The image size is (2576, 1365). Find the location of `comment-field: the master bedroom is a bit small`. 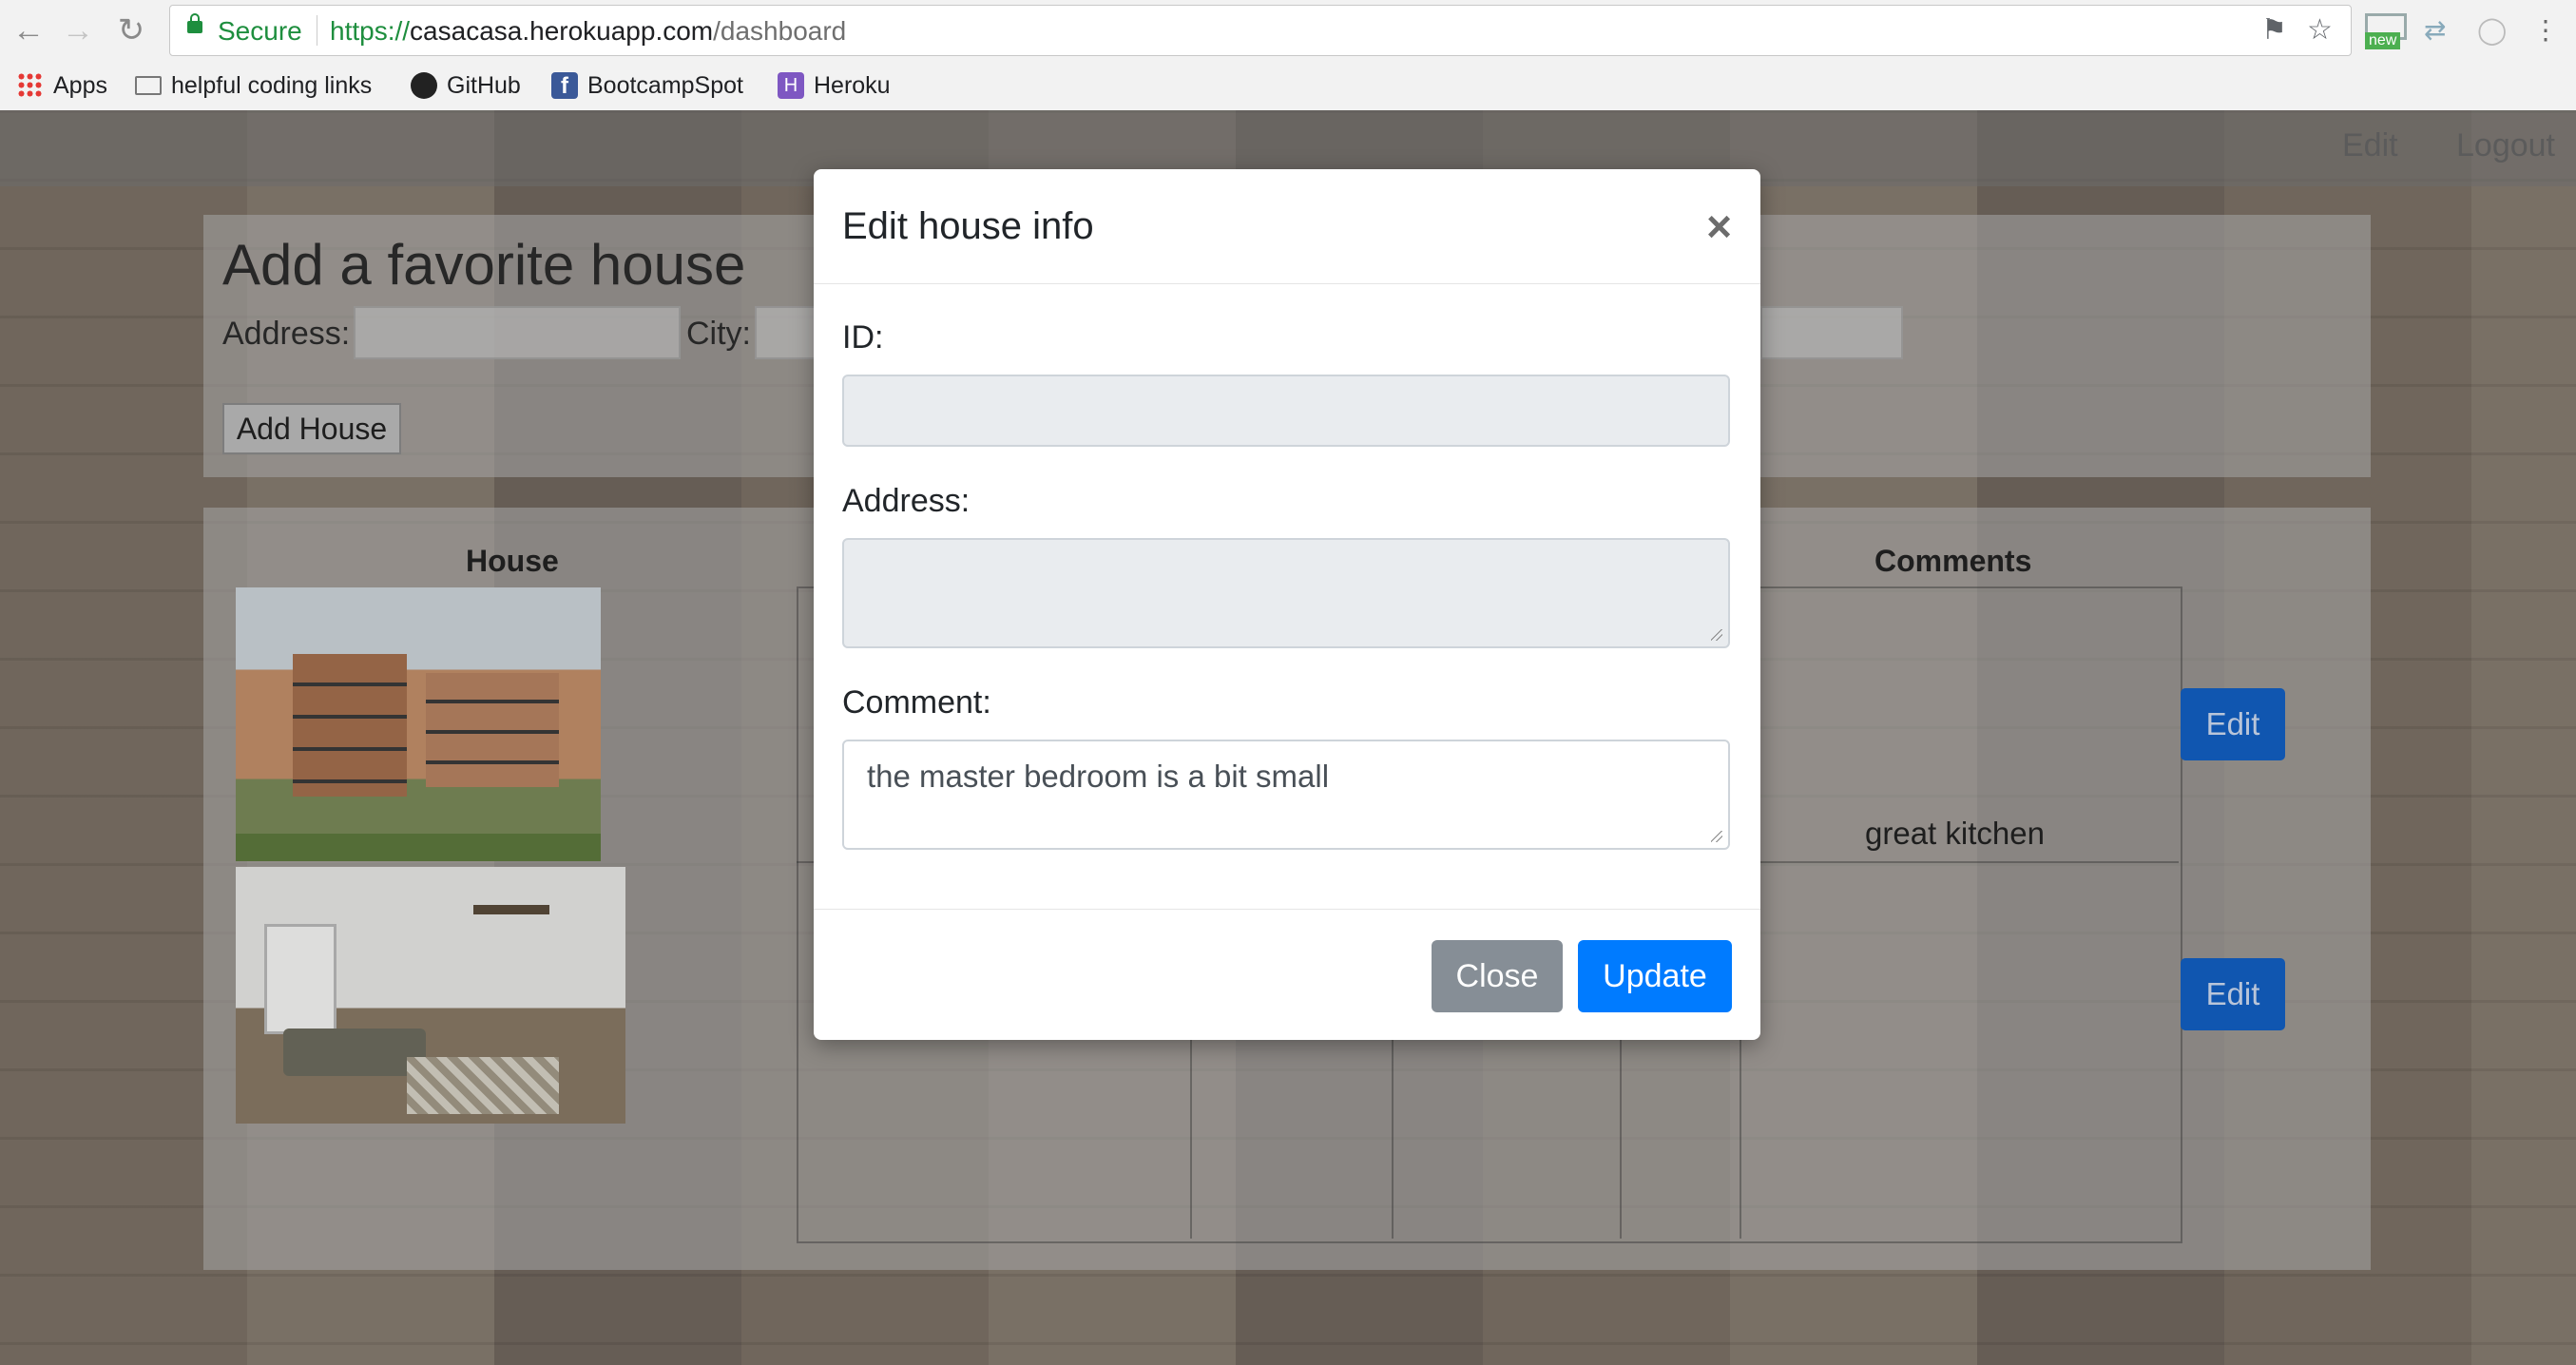

comment-field: the master bedroom is a bit small is located at coordinates (1286, 795).